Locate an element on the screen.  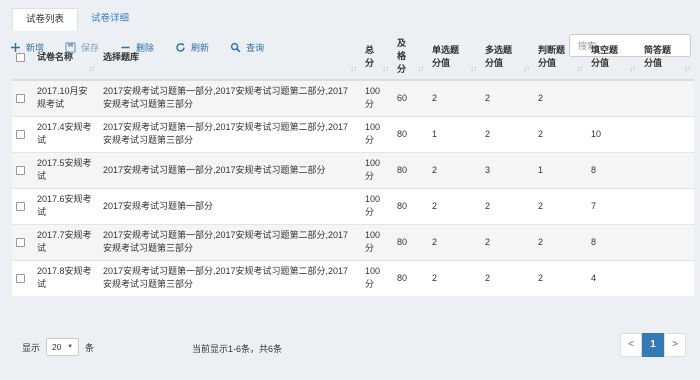
column-header-blank-label: 填空题分值 is located at coordinates (605, 56).